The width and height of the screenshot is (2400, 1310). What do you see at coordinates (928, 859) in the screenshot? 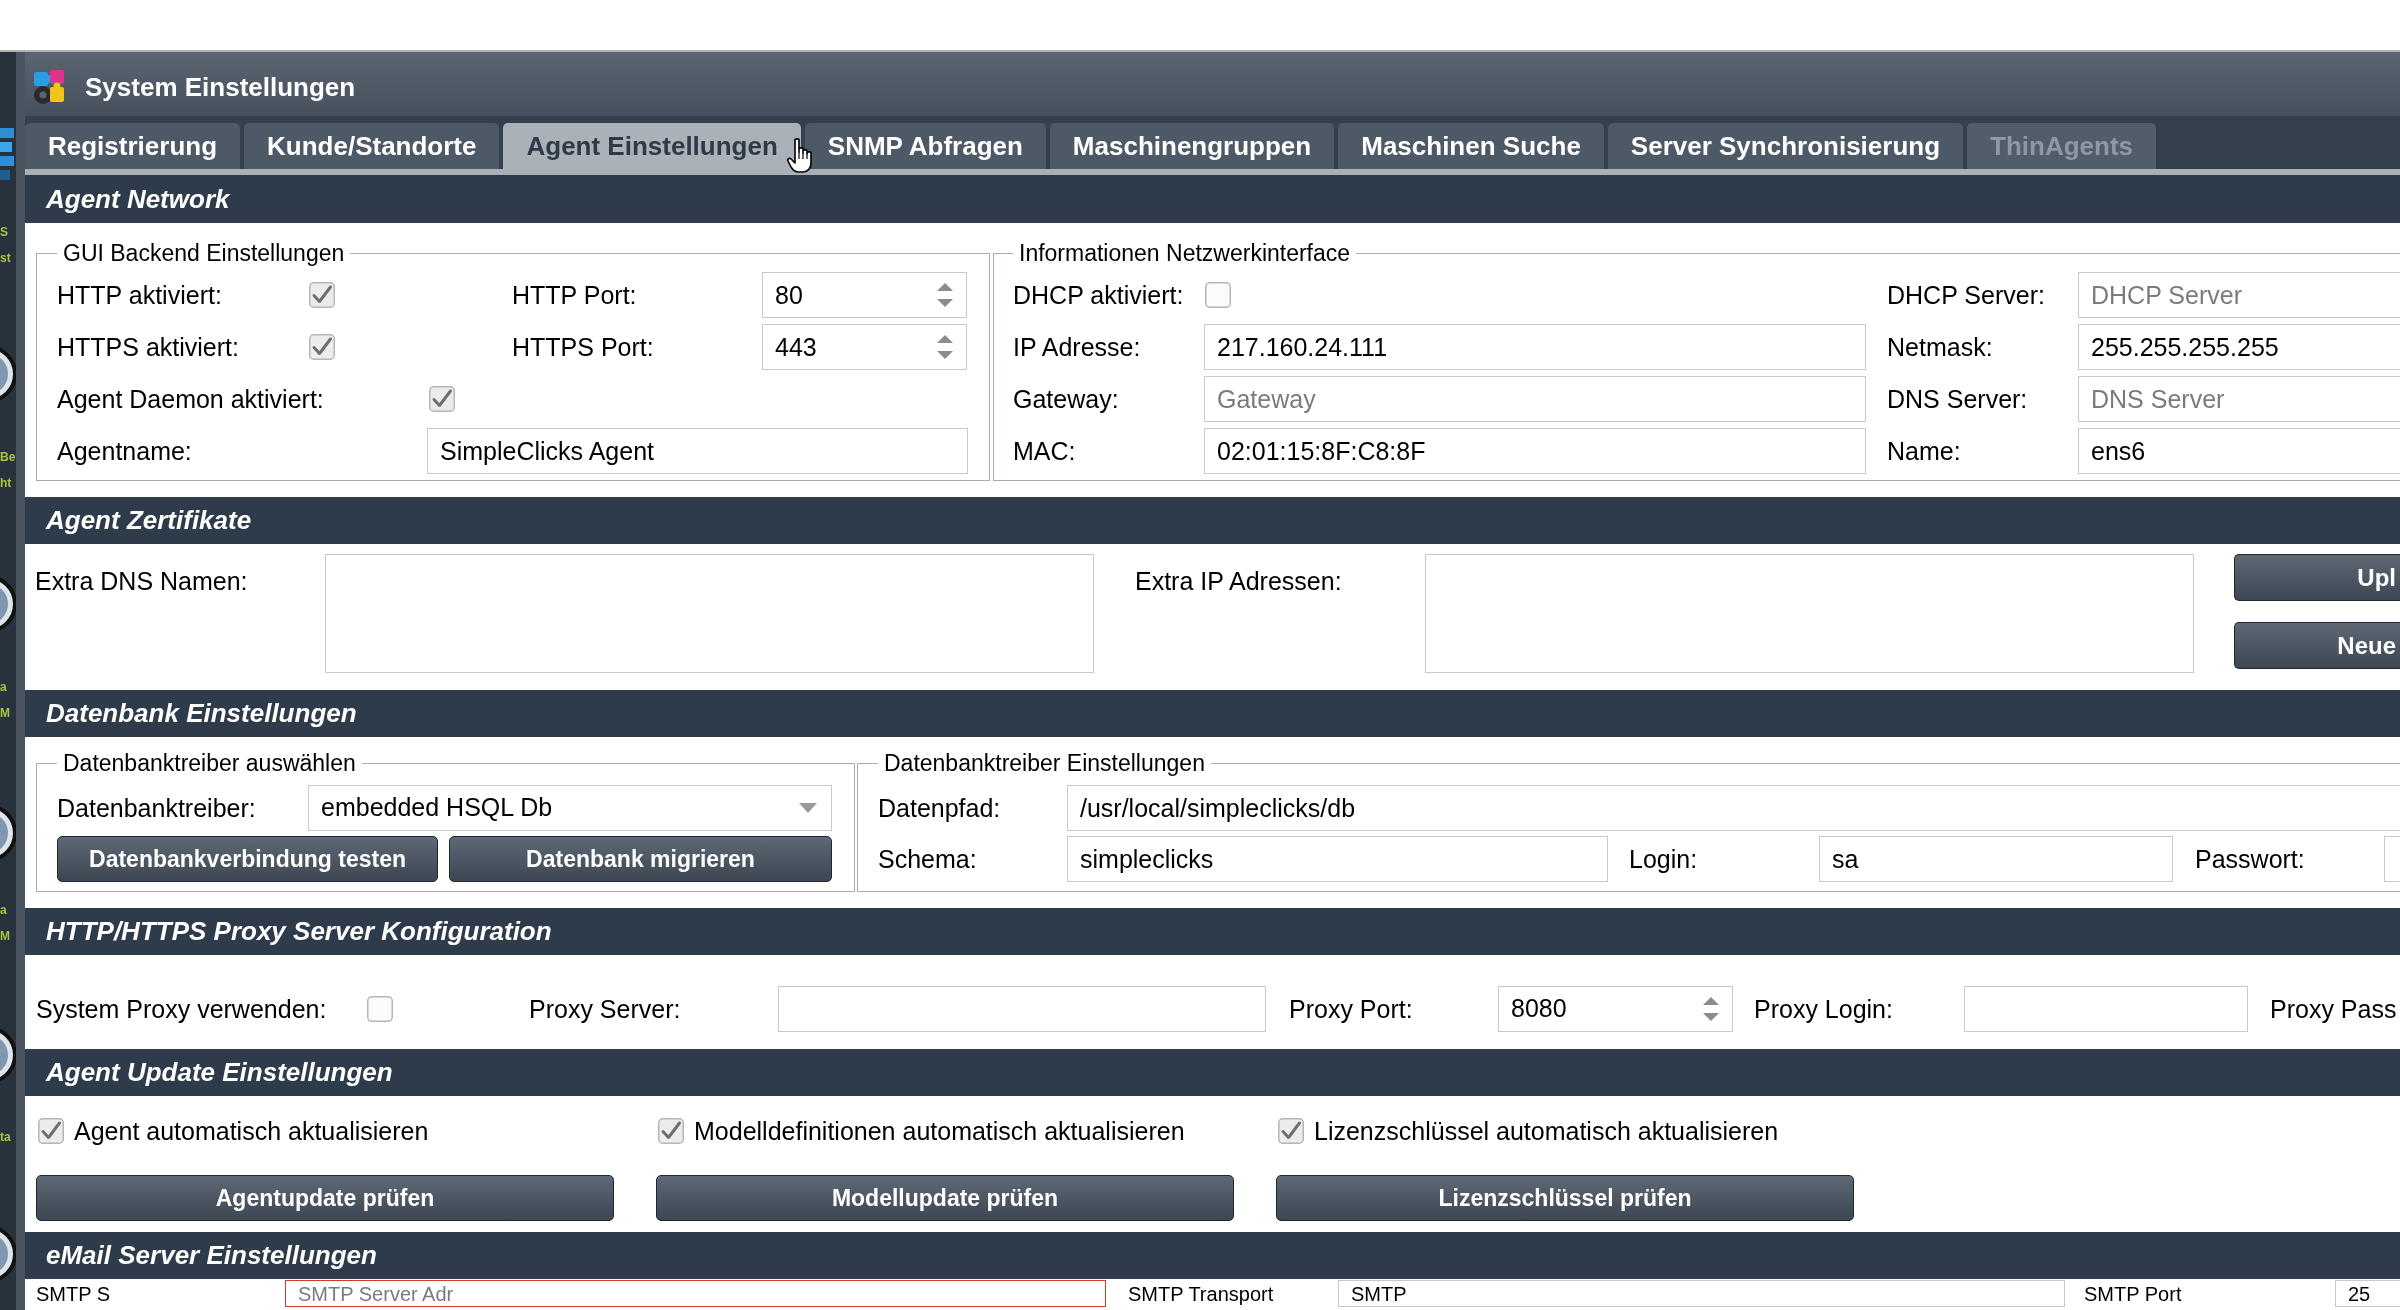
I see `field-label: Schema:` at bounding box center [928, 859].